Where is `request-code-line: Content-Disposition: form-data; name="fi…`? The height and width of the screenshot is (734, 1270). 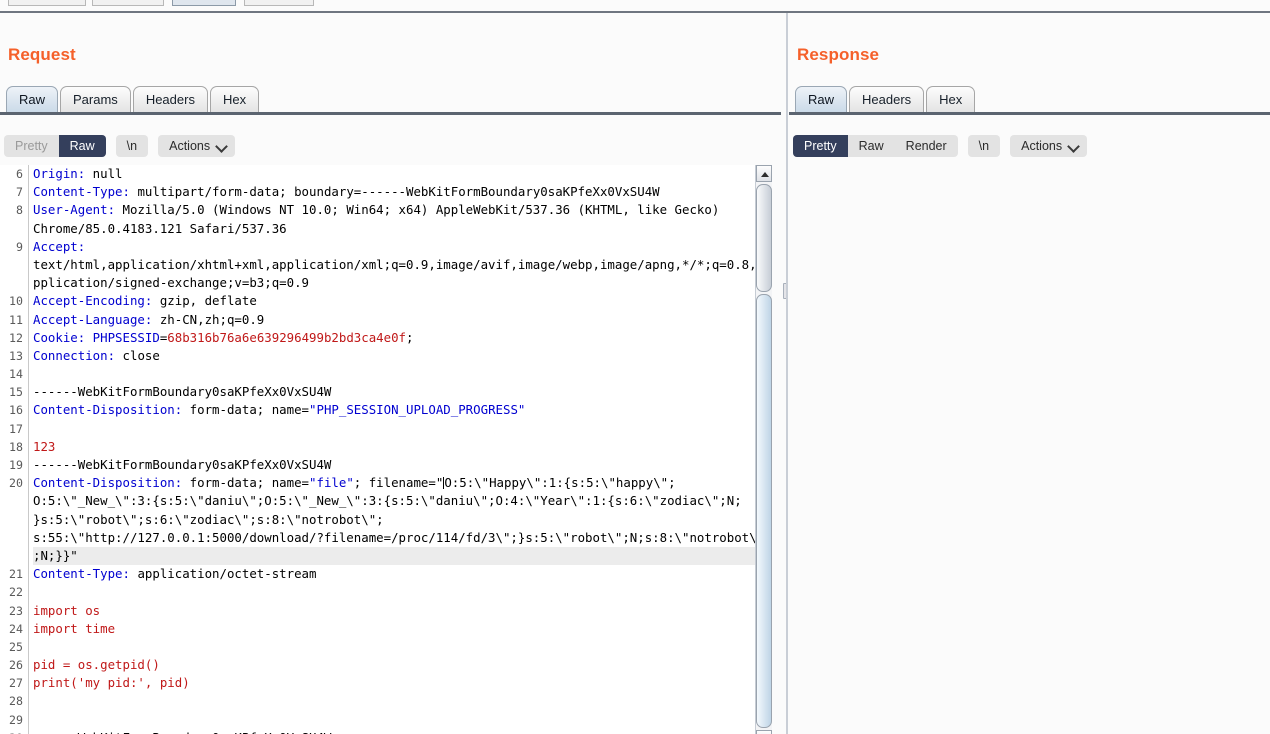 request-code-line: Content-Disposition: form-data; name="fi… is located at coordinates (394, 483).